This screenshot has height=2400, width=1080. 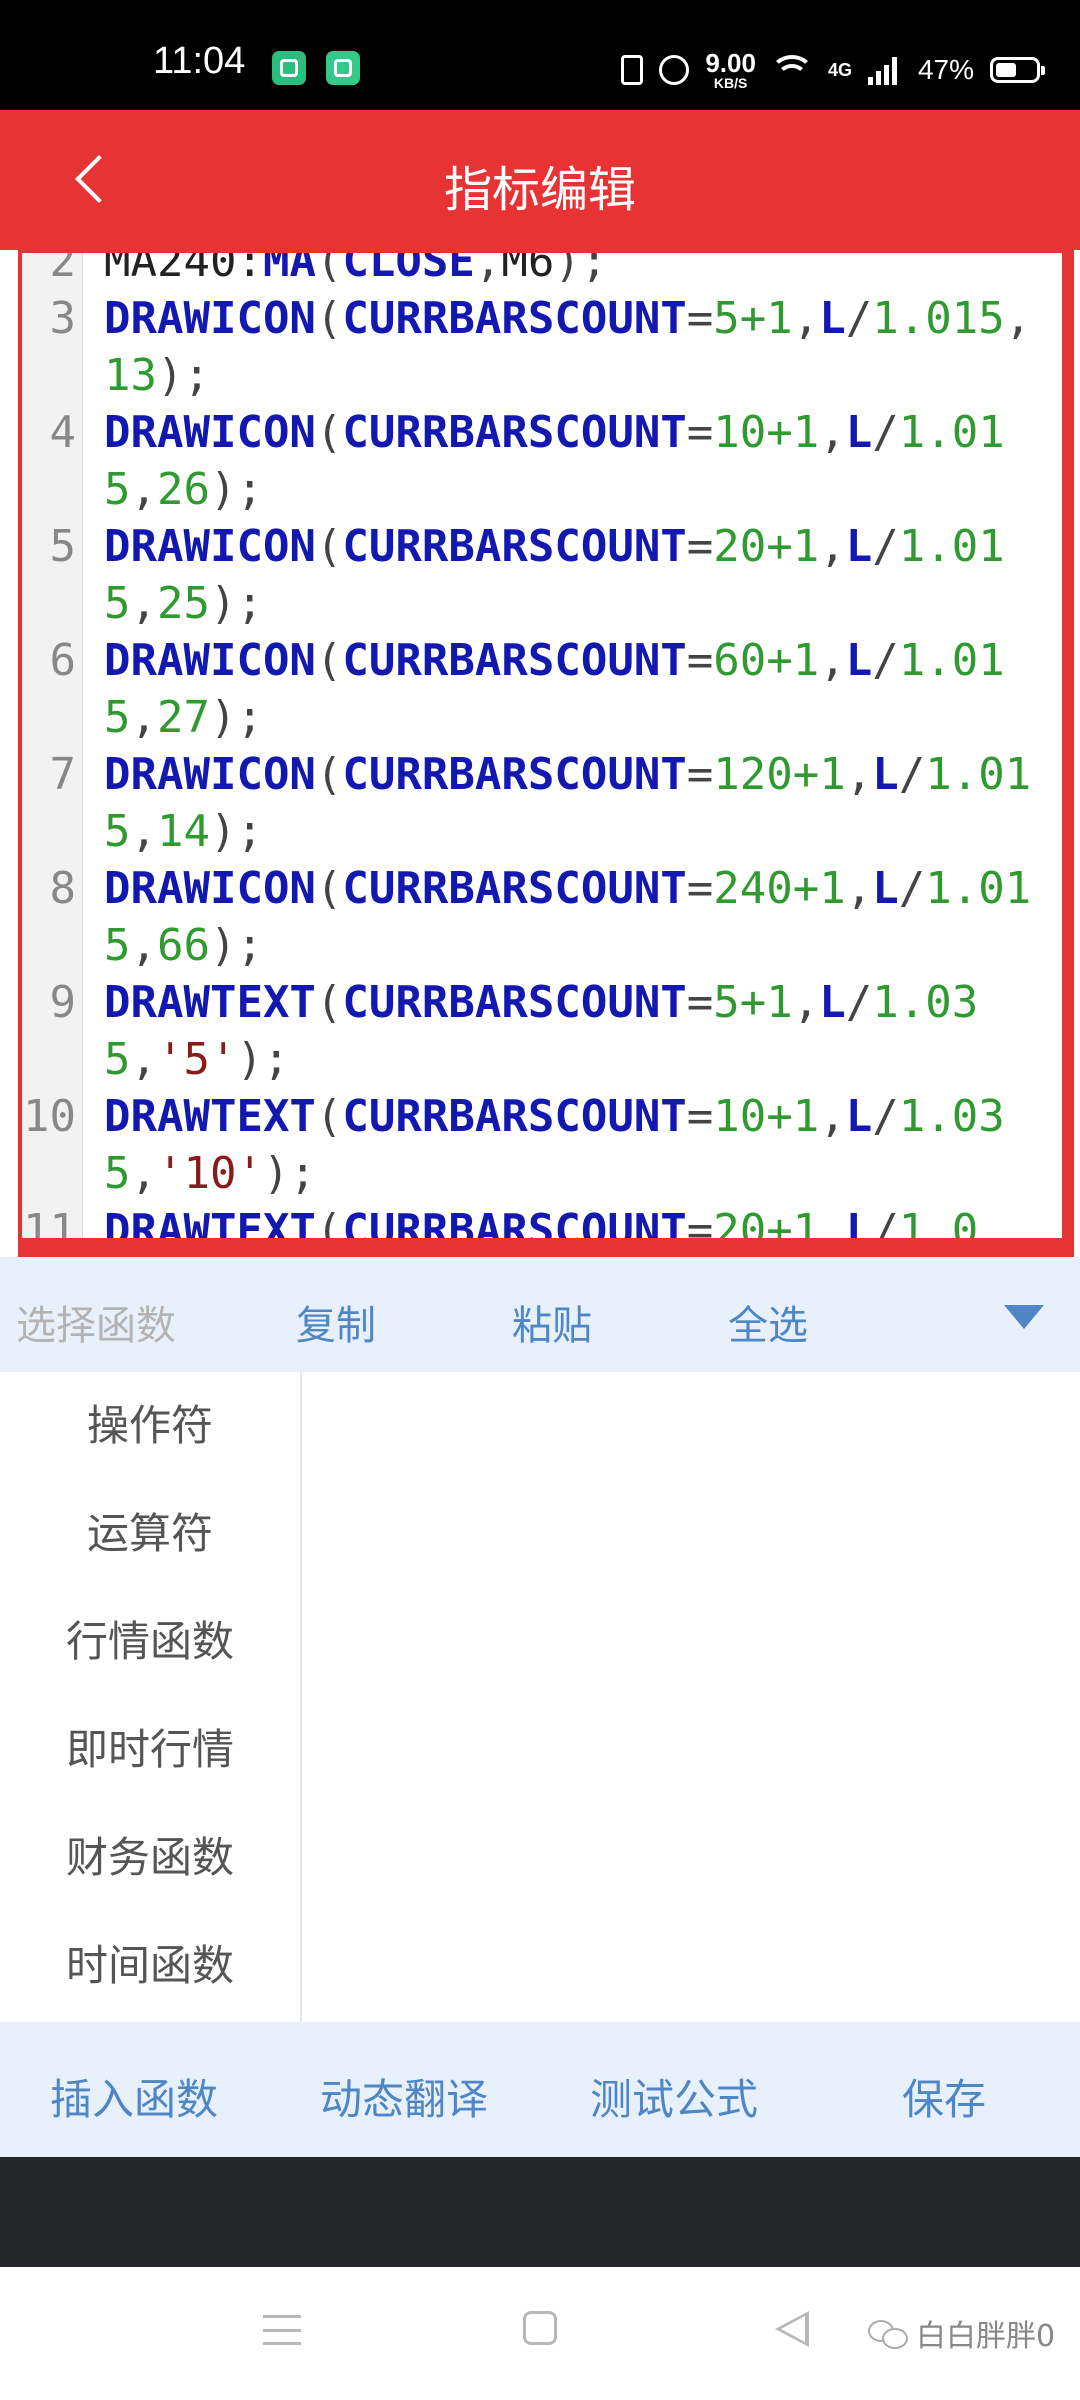 I want to click on code-line: 11 DRAWTEXT(CURRBARSCOUNT=20+1,L/1.0, so click(x=542, y=1220).